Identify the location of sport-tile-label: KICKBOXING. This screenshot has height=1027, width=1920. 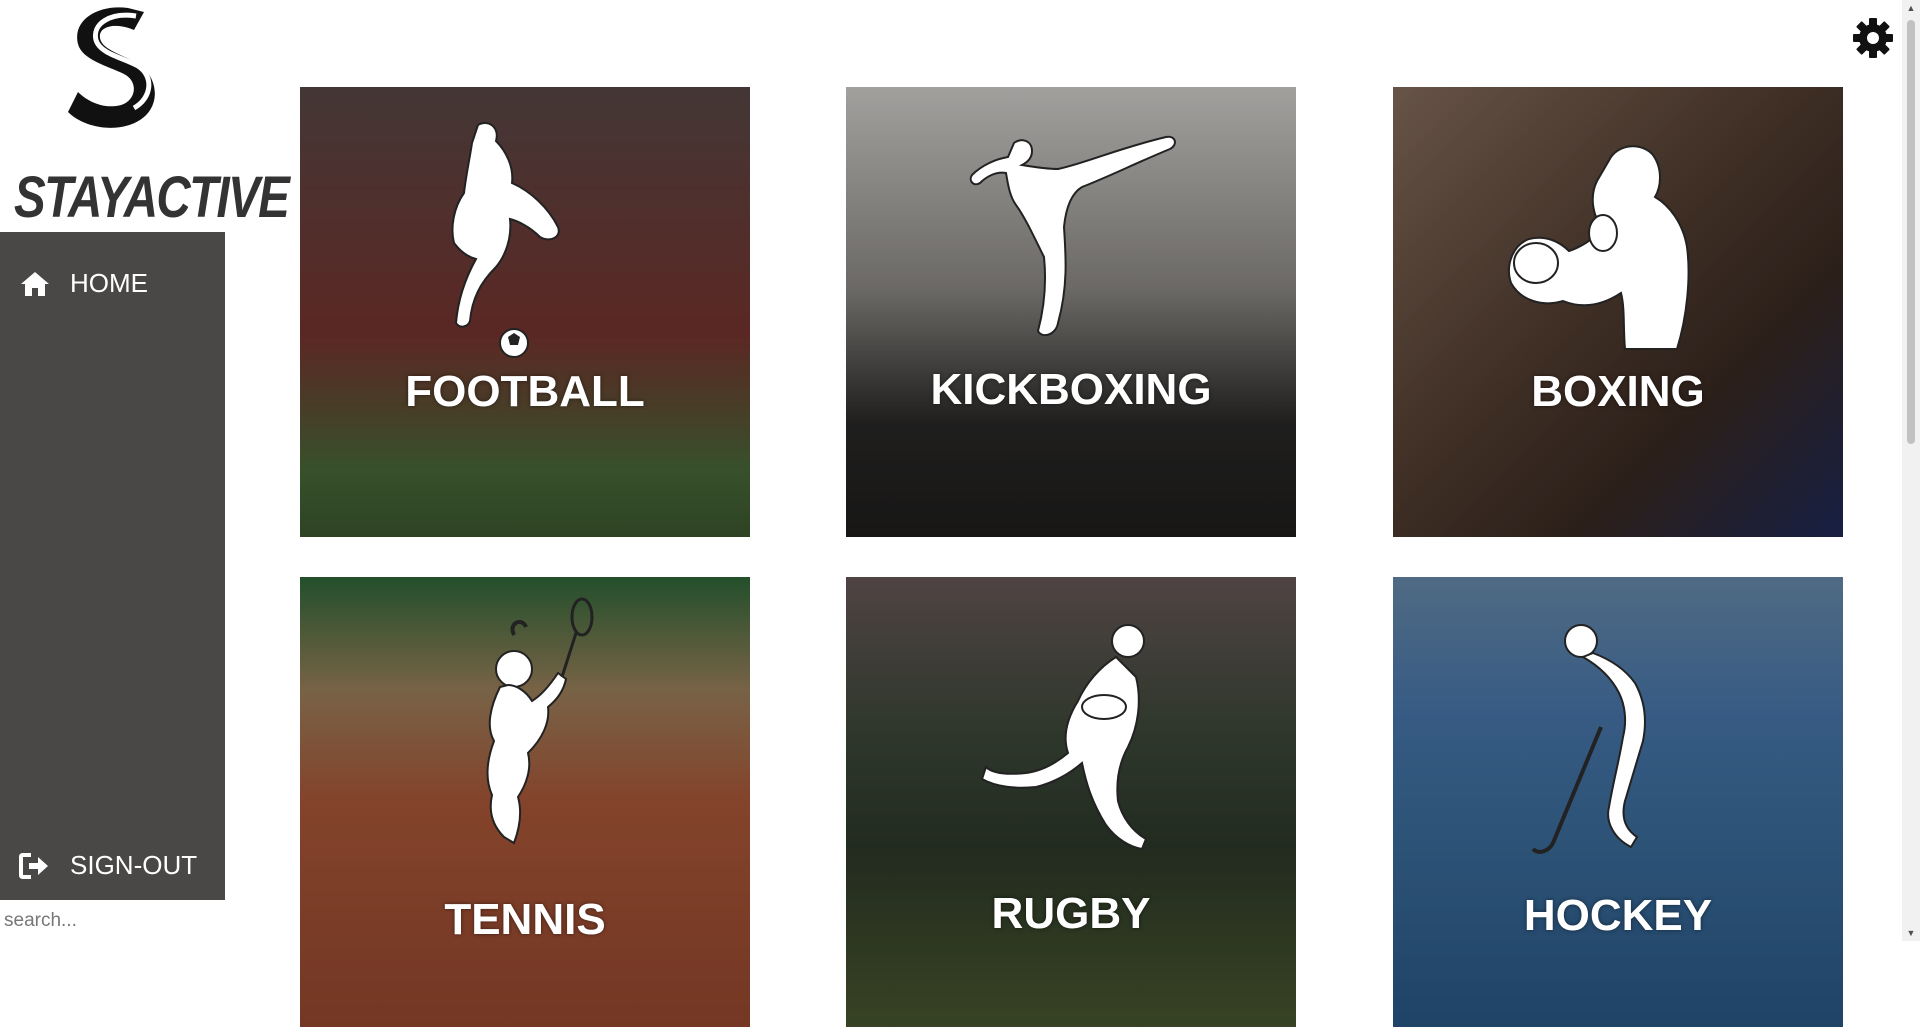
(1071, 389).